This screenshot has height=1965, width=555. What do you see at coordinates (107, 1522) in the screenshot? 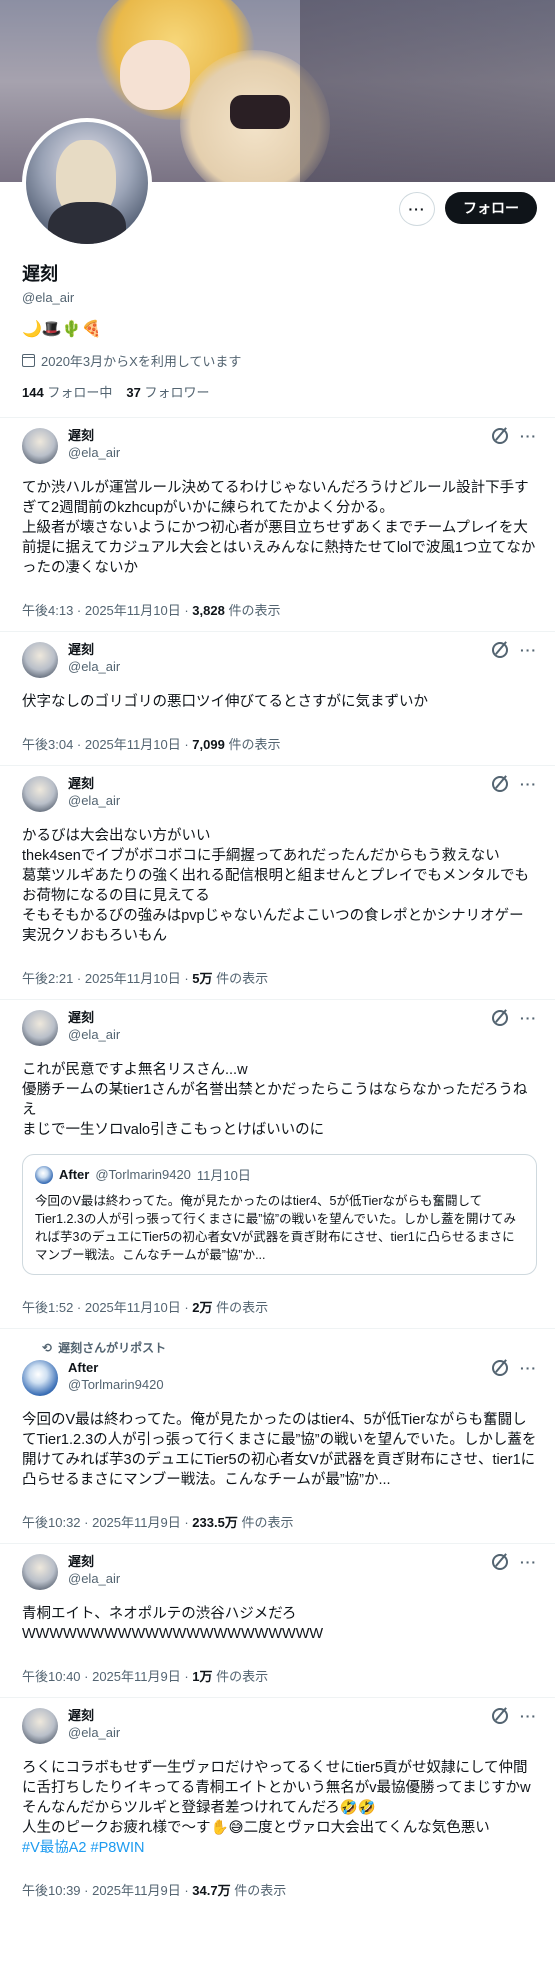
I see `tweet-timestamp: 午後10:32 · 2025年11月9日 ·` at bounding box center [107, 1522].